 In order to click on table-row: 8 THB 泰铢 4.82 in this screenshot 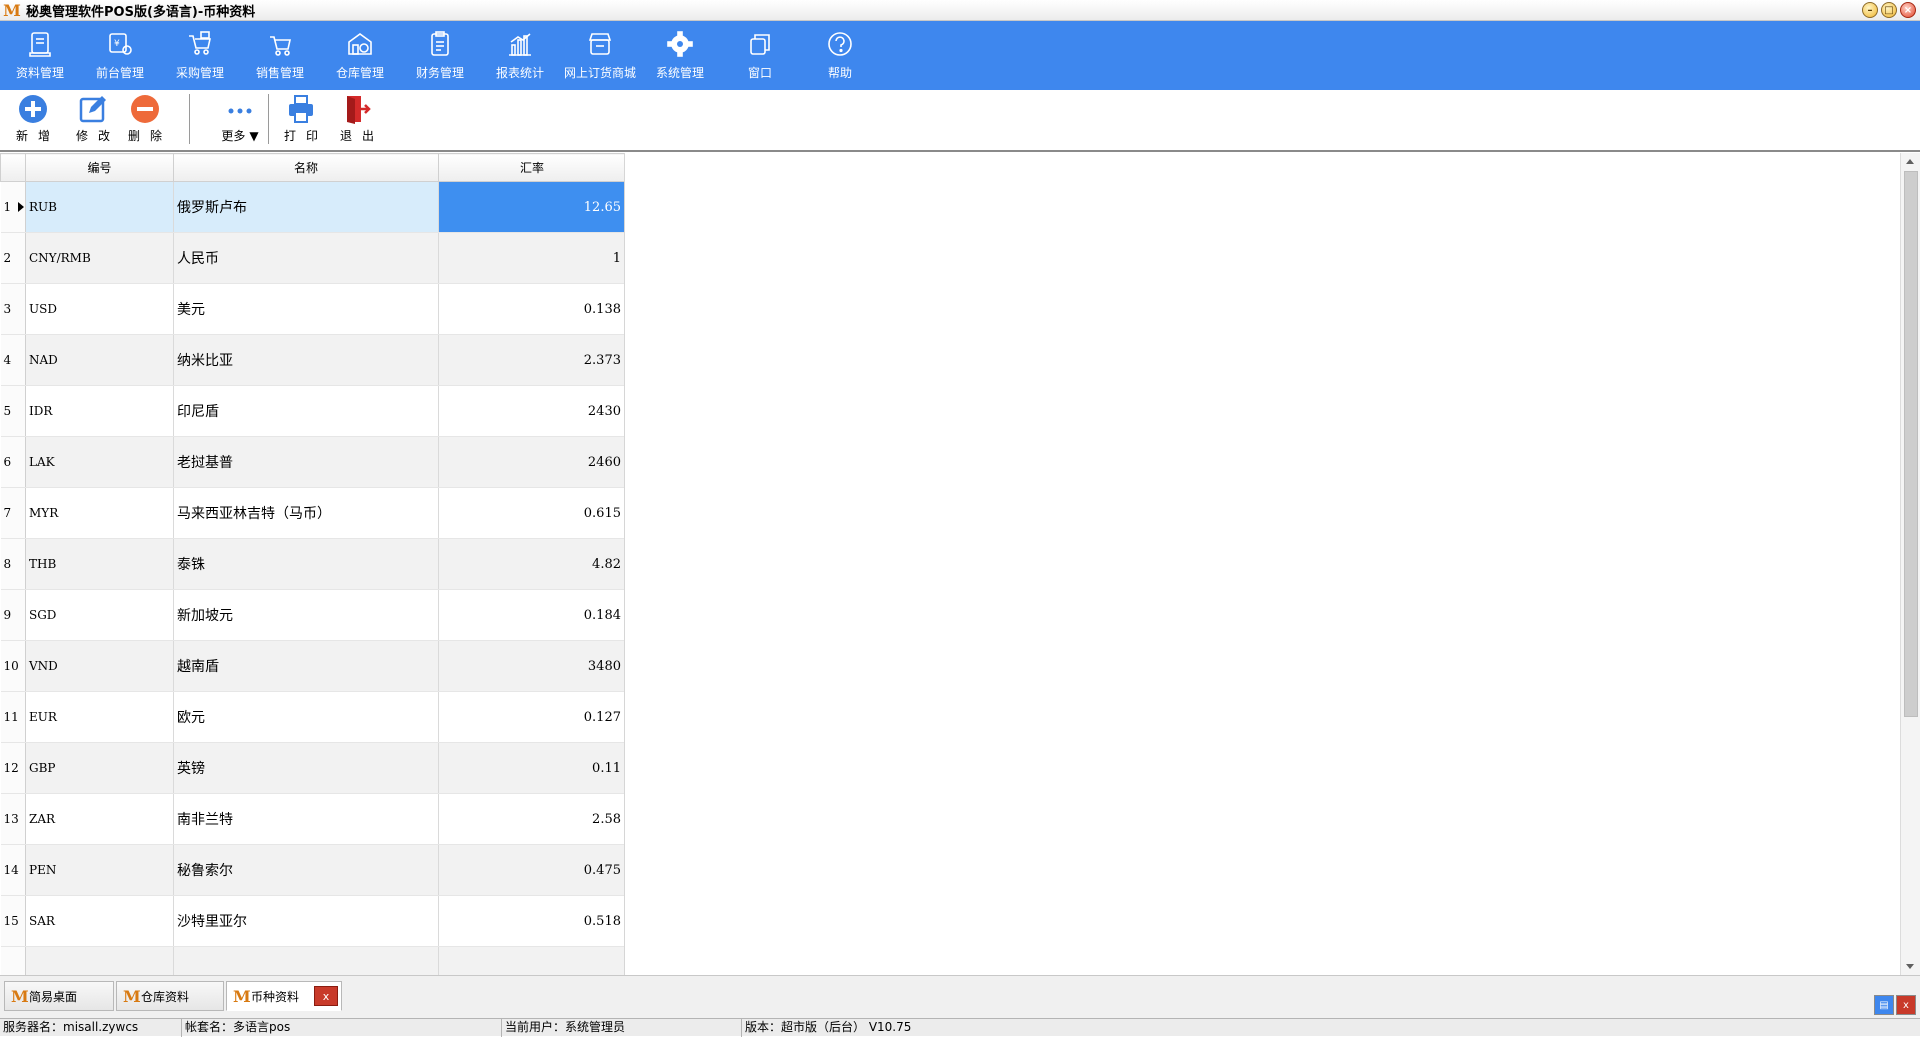, I will do `click(312, 564)`.